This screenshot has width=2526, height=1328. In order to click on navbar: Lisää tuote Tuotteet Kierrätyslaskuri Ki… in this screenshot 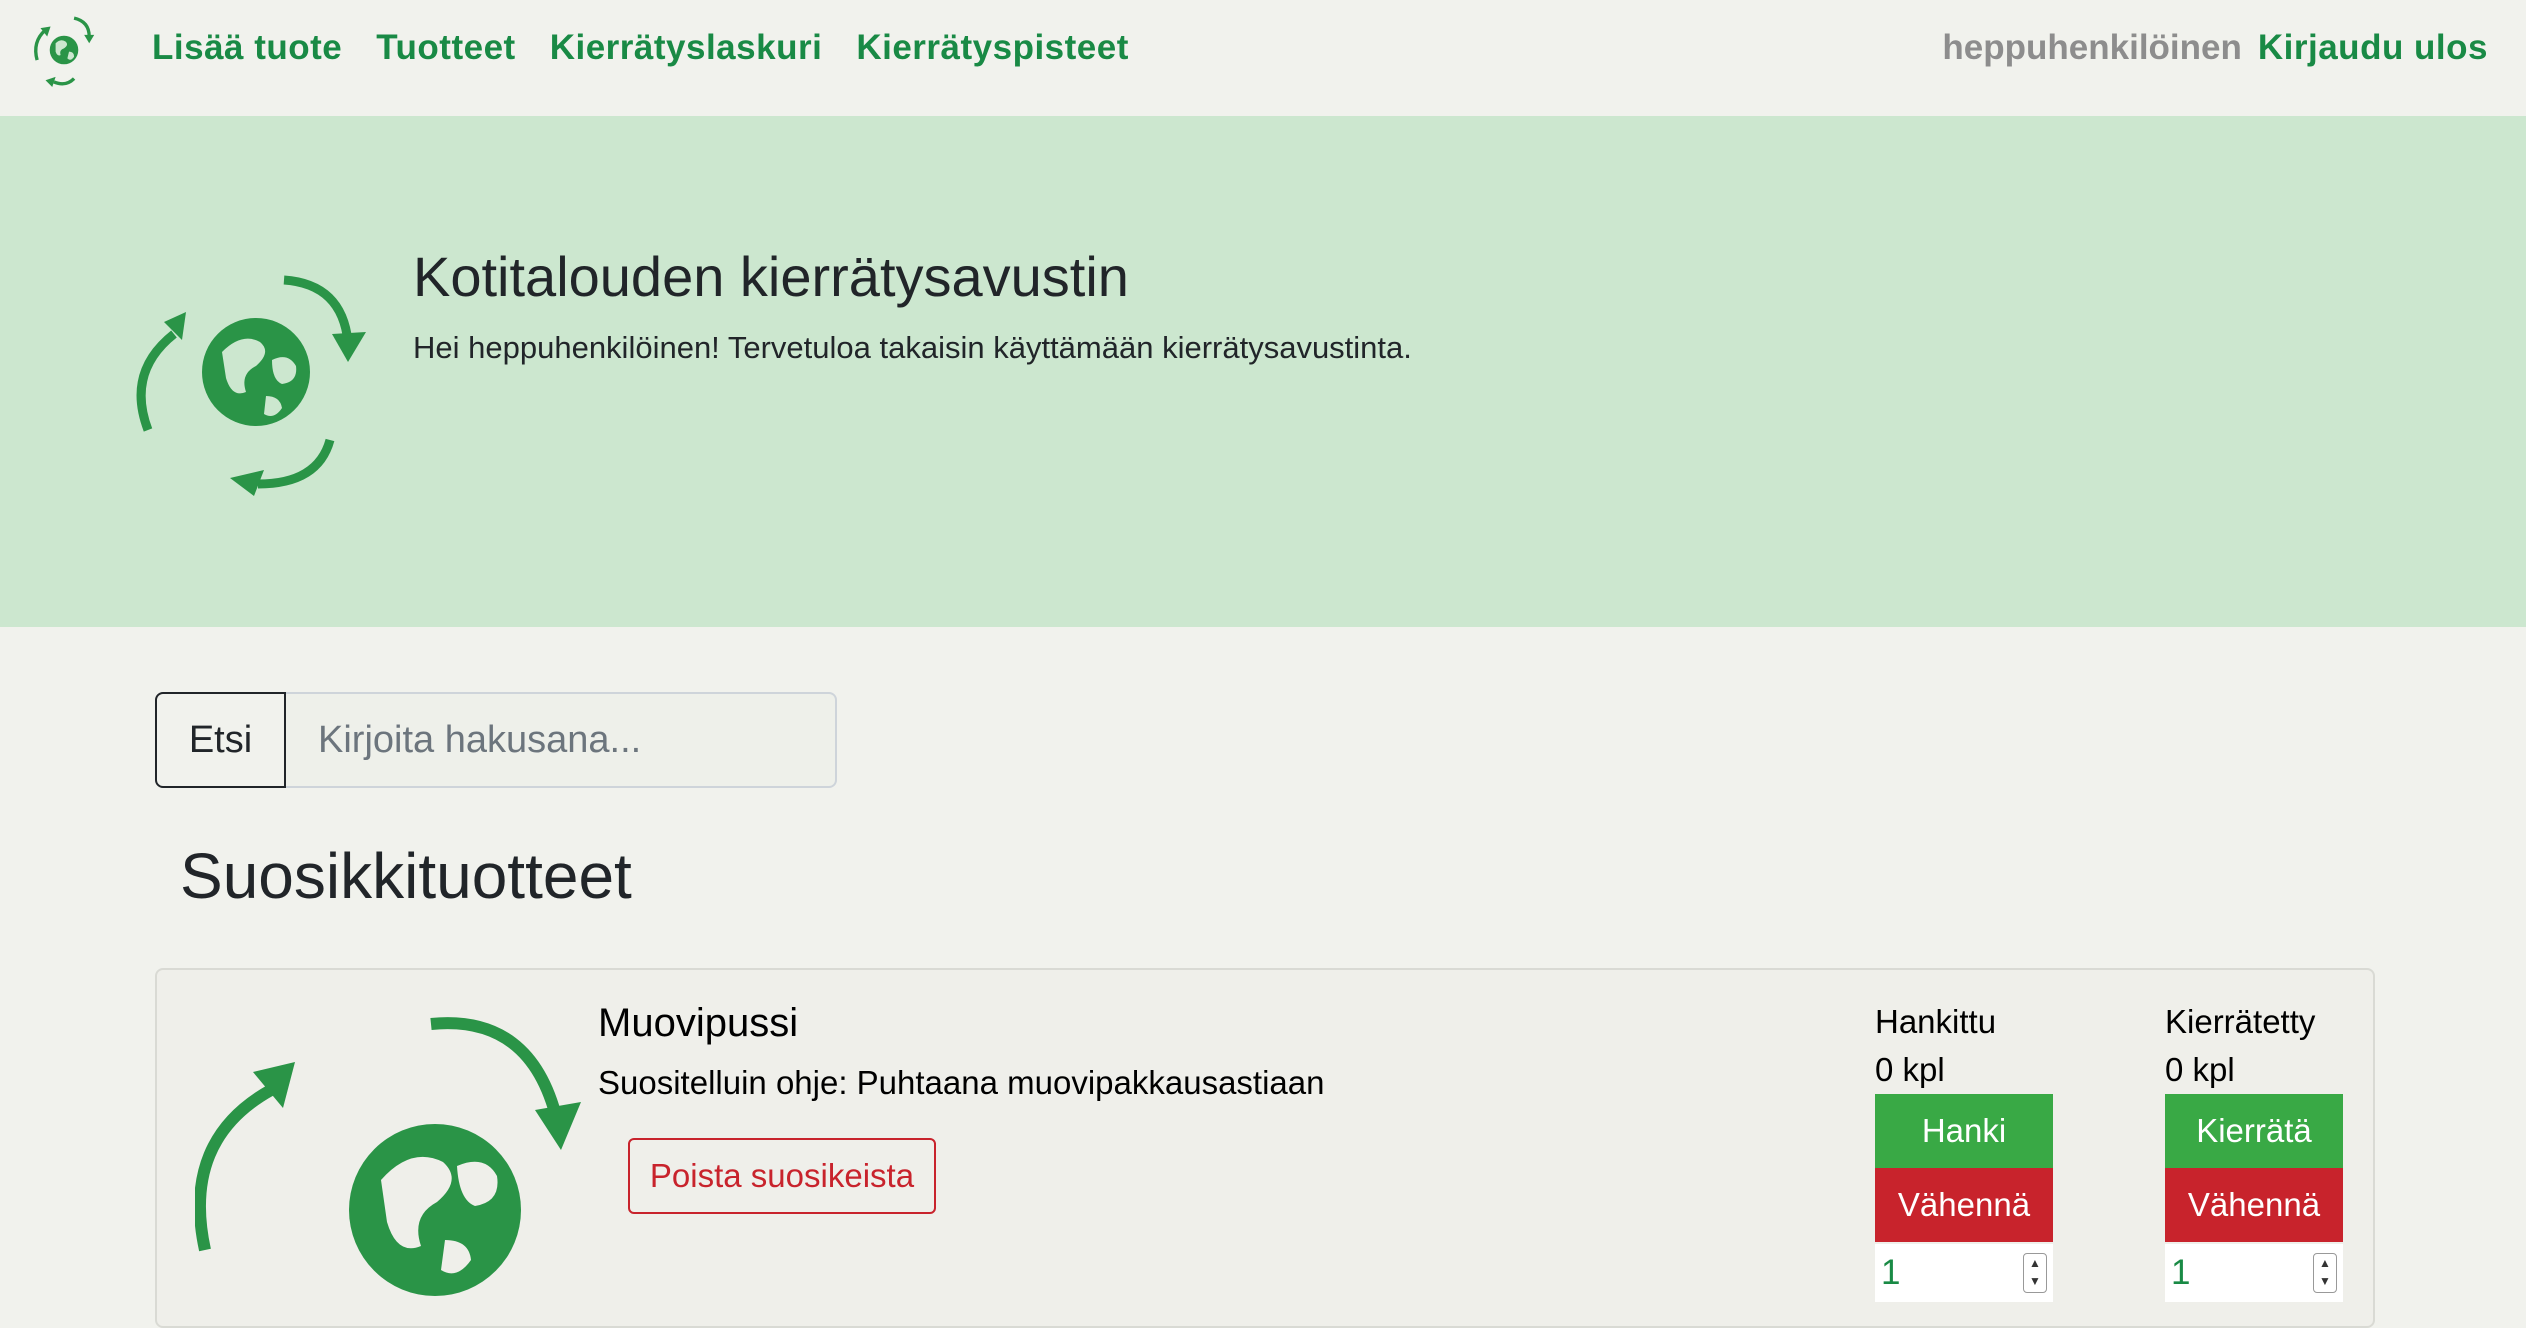, I will do `click(1263, 58)`.